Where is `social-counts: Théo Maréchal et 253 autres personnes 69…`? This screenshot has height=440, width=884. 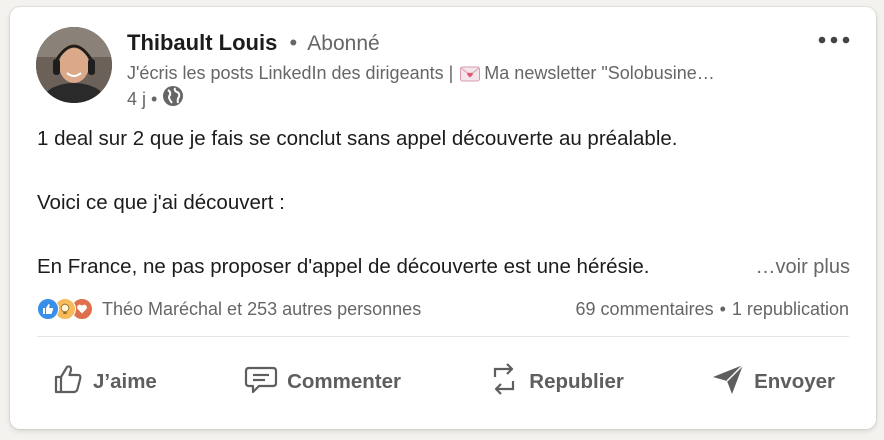
social-counts: Théo Maréchal et 253 autres personnes 69… is located at coordinates (443, 309).